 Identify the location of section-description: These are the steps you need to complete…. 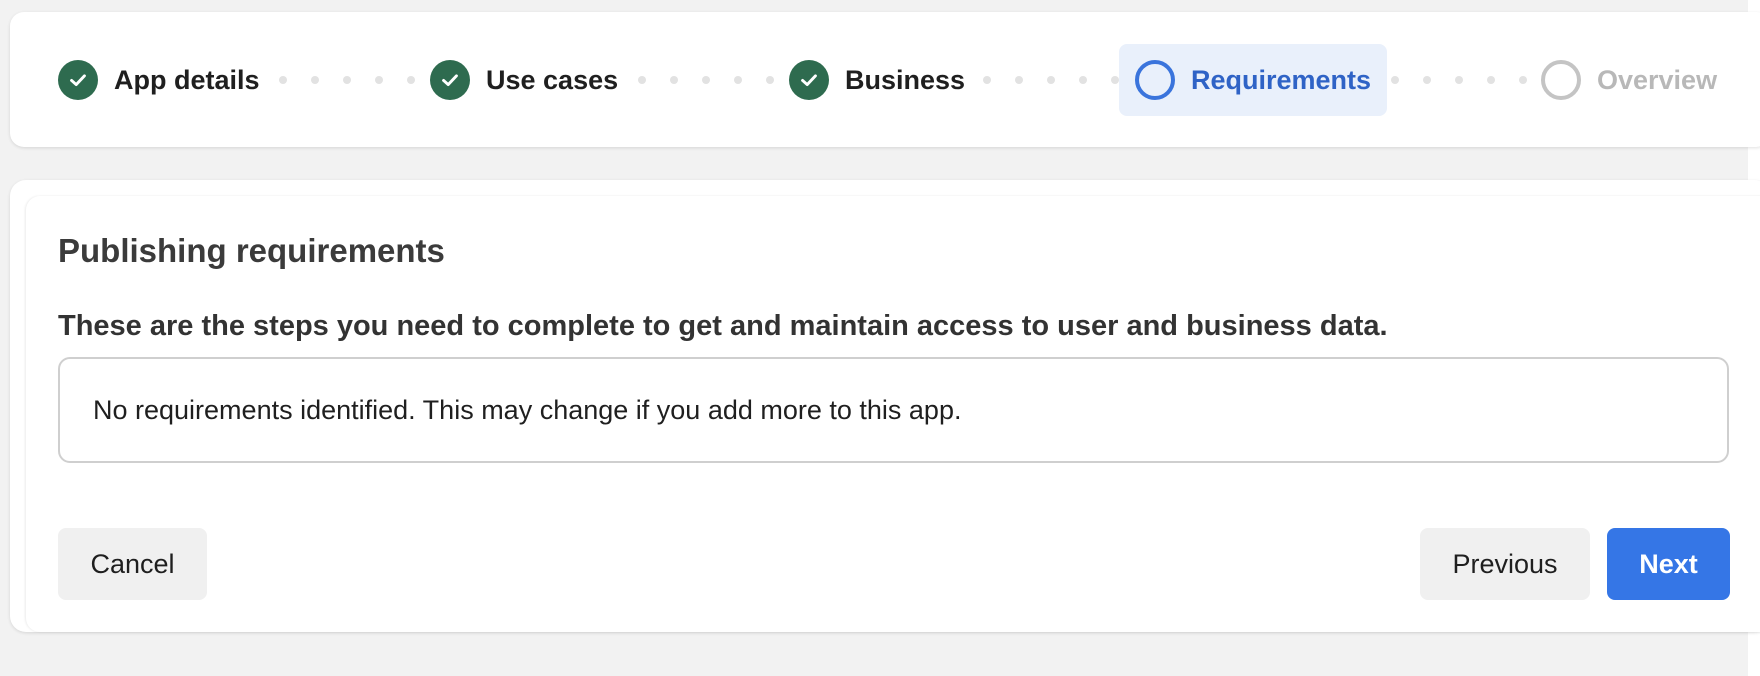
(723, 326).